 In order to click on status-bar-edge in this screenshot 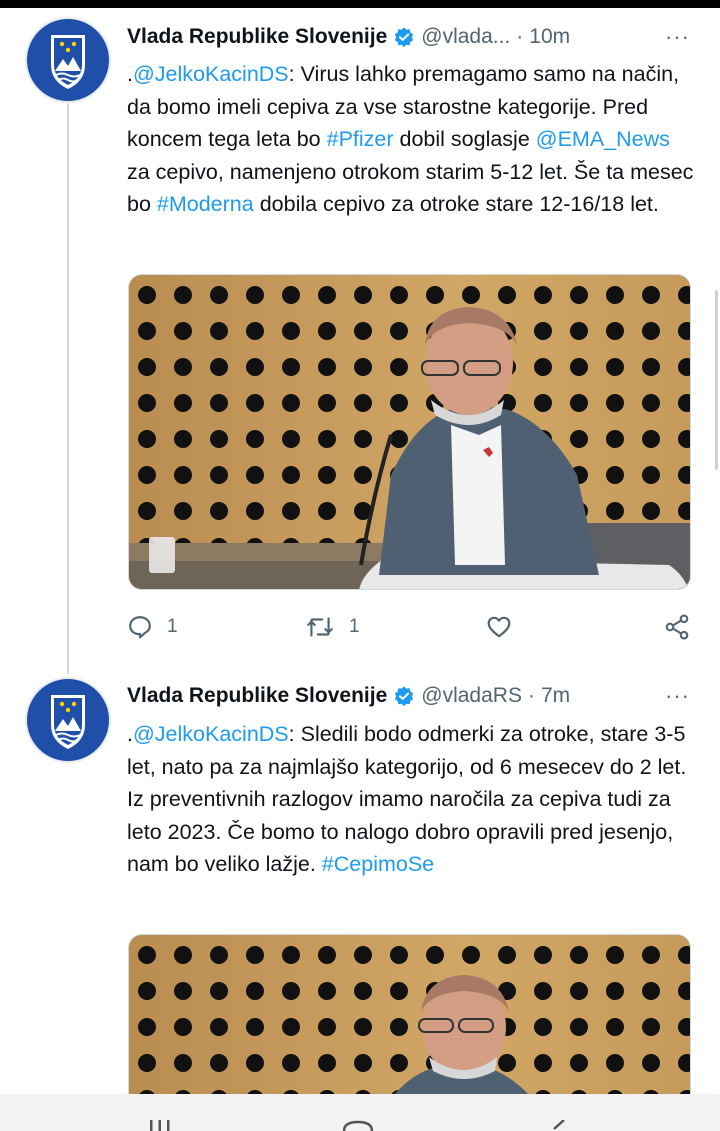, I will do `click(360, 4)`.